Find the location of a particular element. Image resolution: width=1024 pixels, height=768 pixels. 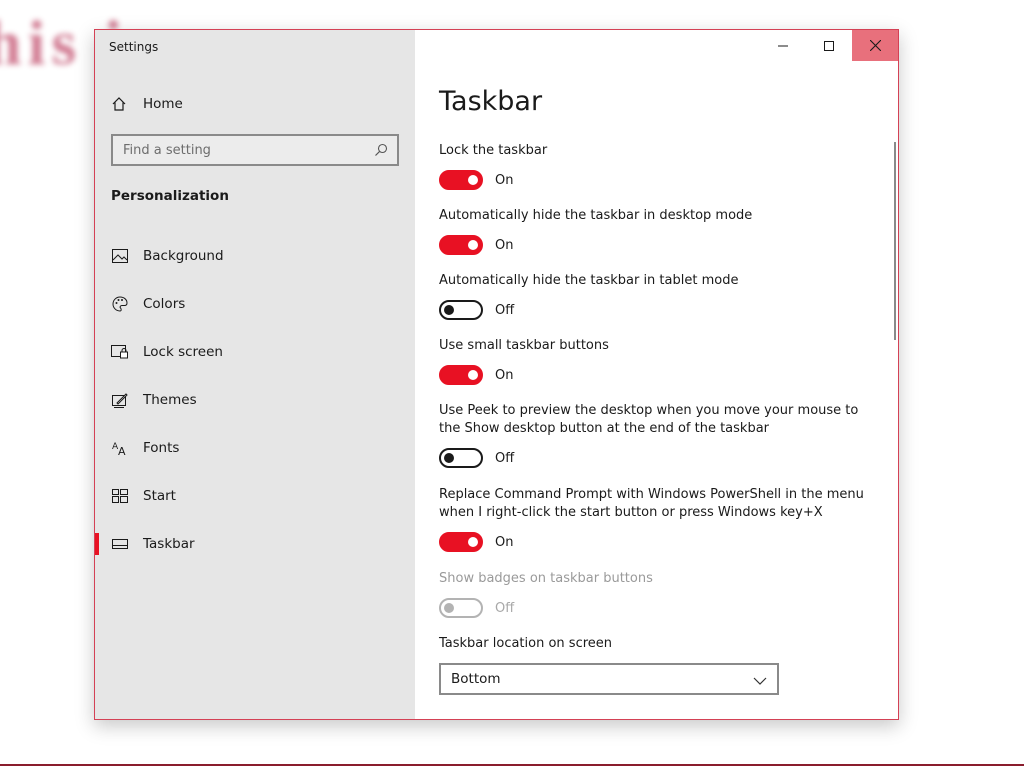

start-icon is located at coordinates (120, 496).